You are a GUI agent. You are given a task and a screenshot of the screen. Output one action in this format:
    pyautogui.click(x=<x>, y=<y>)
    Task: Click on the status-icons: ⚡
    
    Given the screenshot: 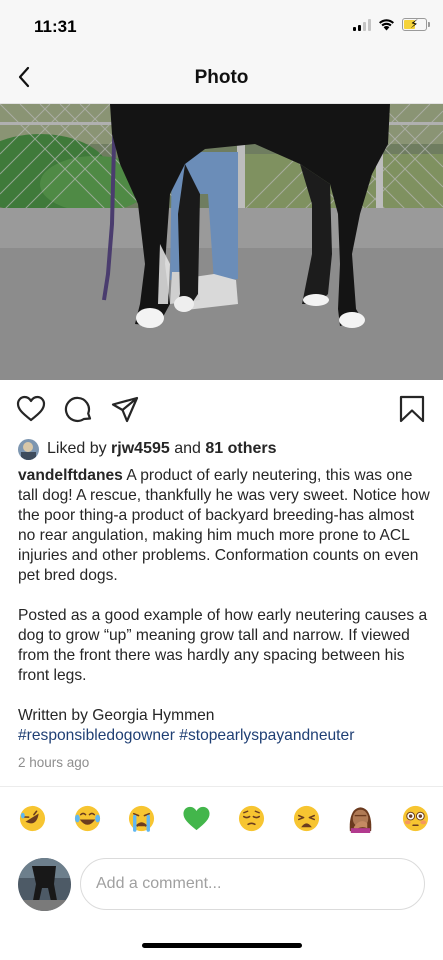 What is the action you would take?
    pyautogui.click(x=391, y=24)
    